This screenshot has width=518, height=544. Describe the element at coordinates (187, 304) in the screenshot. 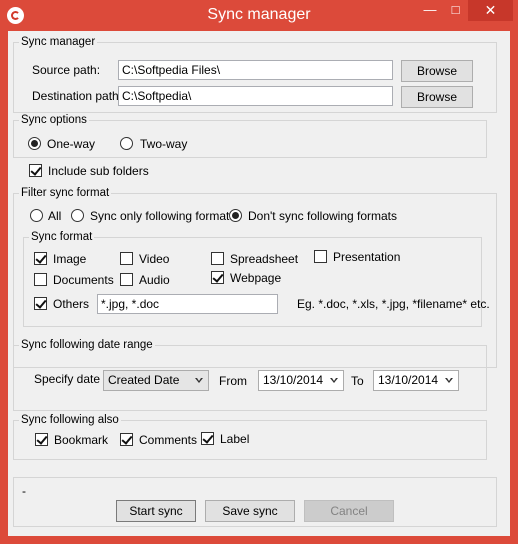

I see `others-formats-input: *.jpg, *.doc` at that location.